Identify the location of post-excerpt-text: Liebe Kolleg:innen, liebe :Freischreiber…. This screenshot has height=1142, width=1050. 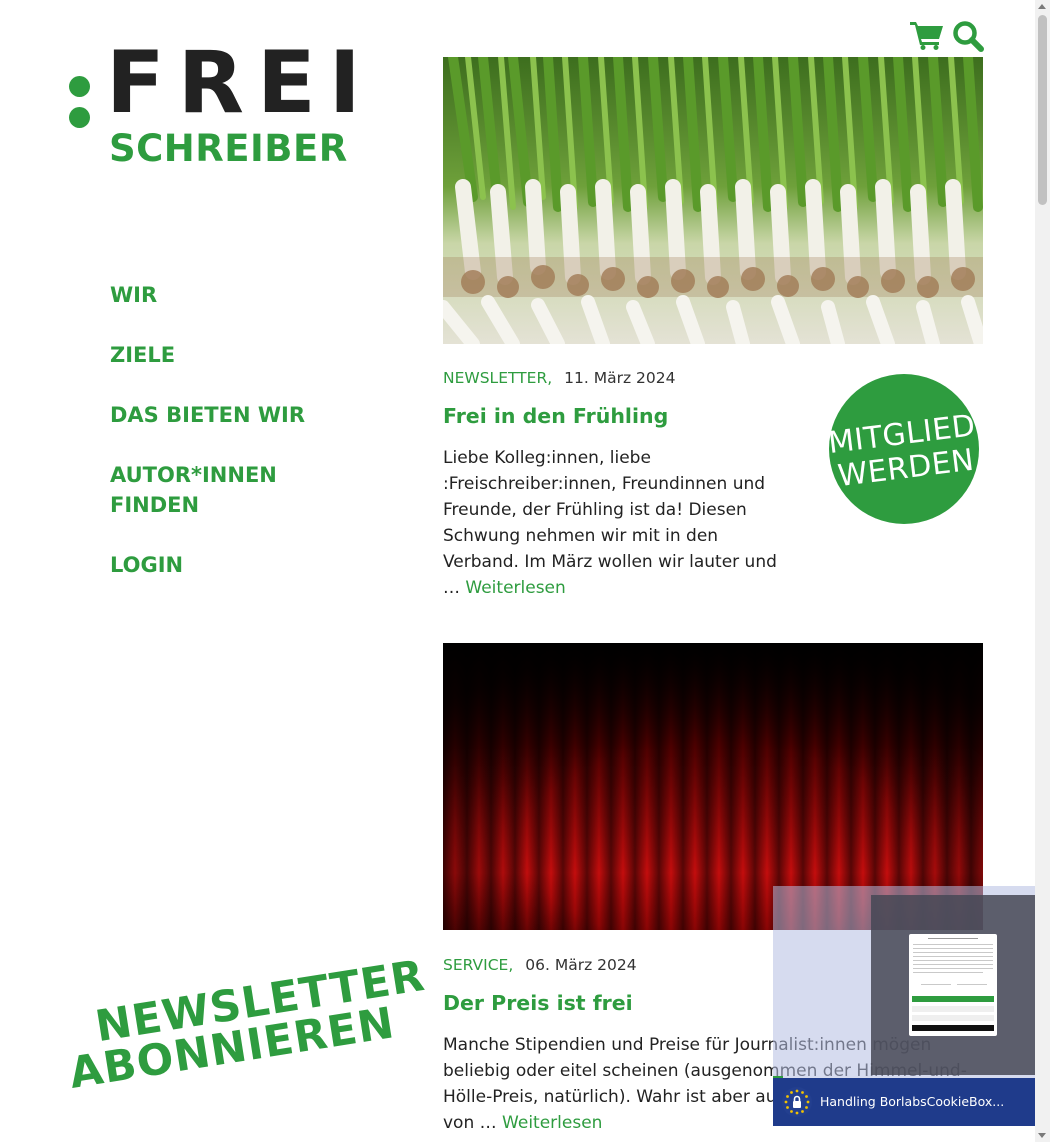
(610, 523).